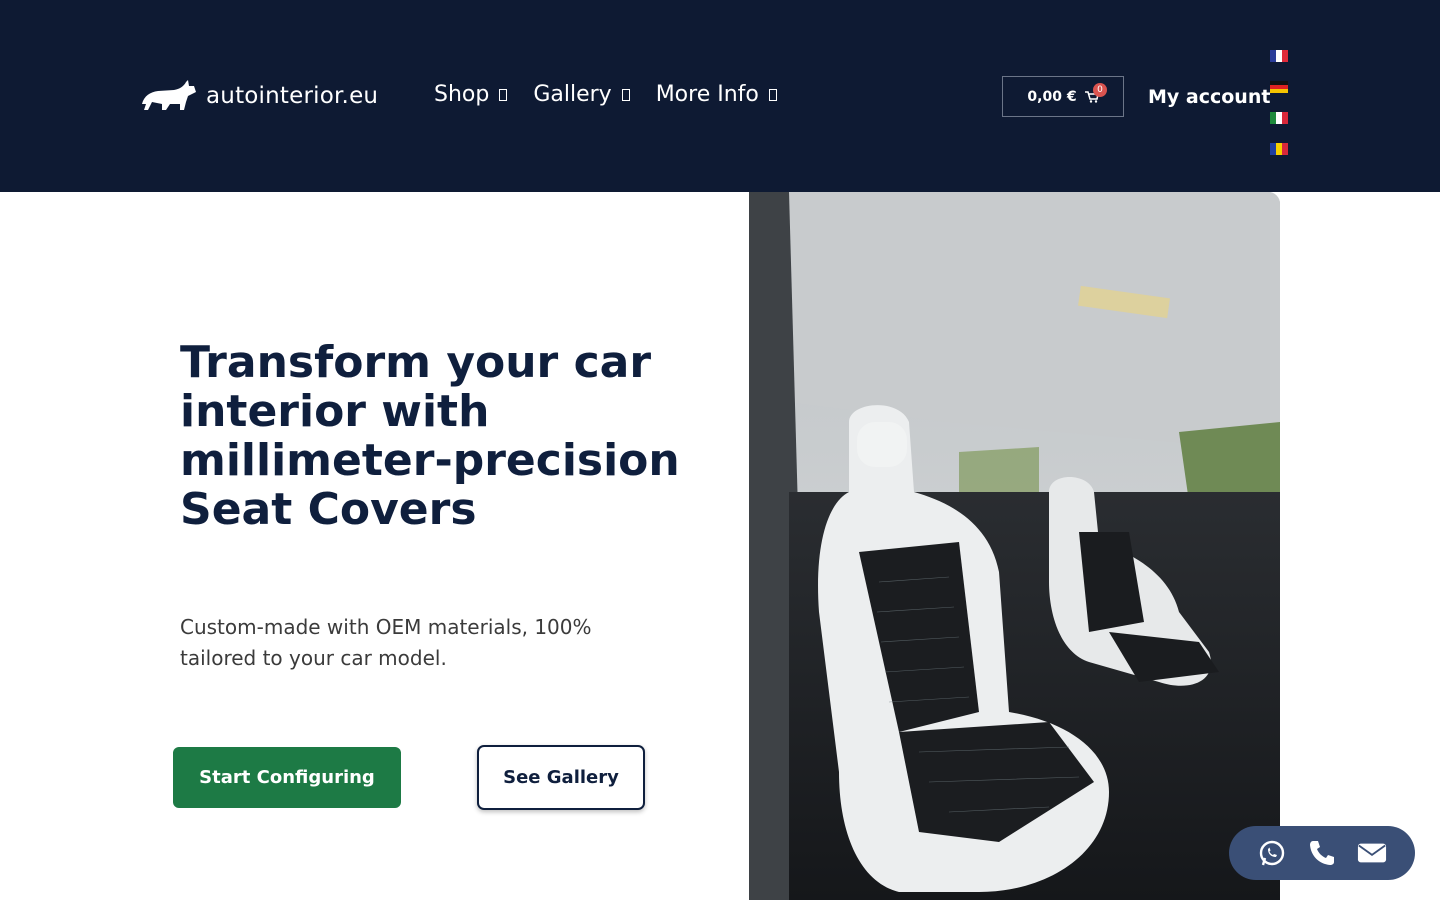 The height and width of the screenshot is (900, 1440). I want to click on flag-de-icon, so click(1279, 87).